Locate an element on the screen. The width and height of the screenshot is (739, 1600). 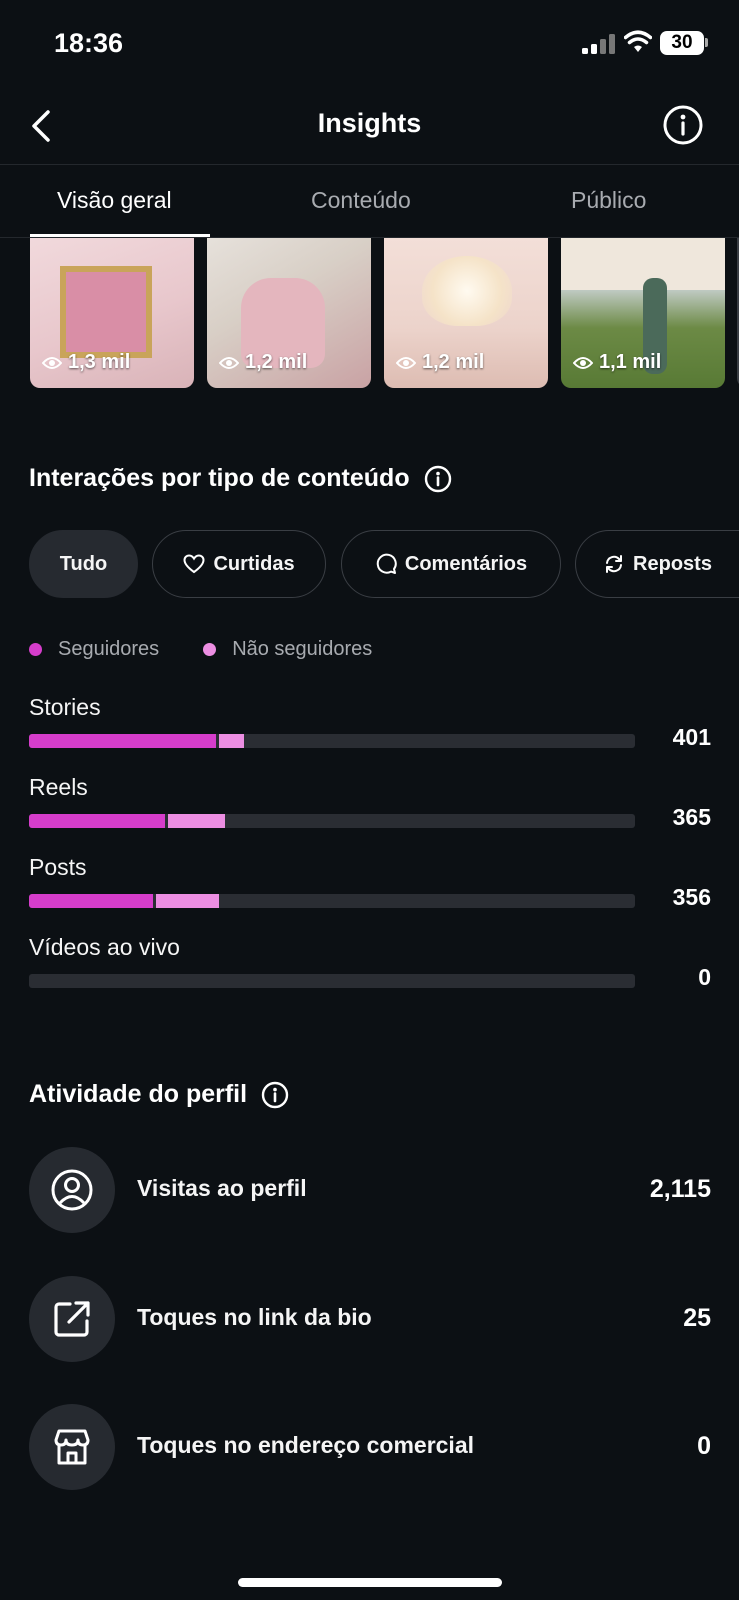
page-title: Insights is located at coordinates (369, 123).